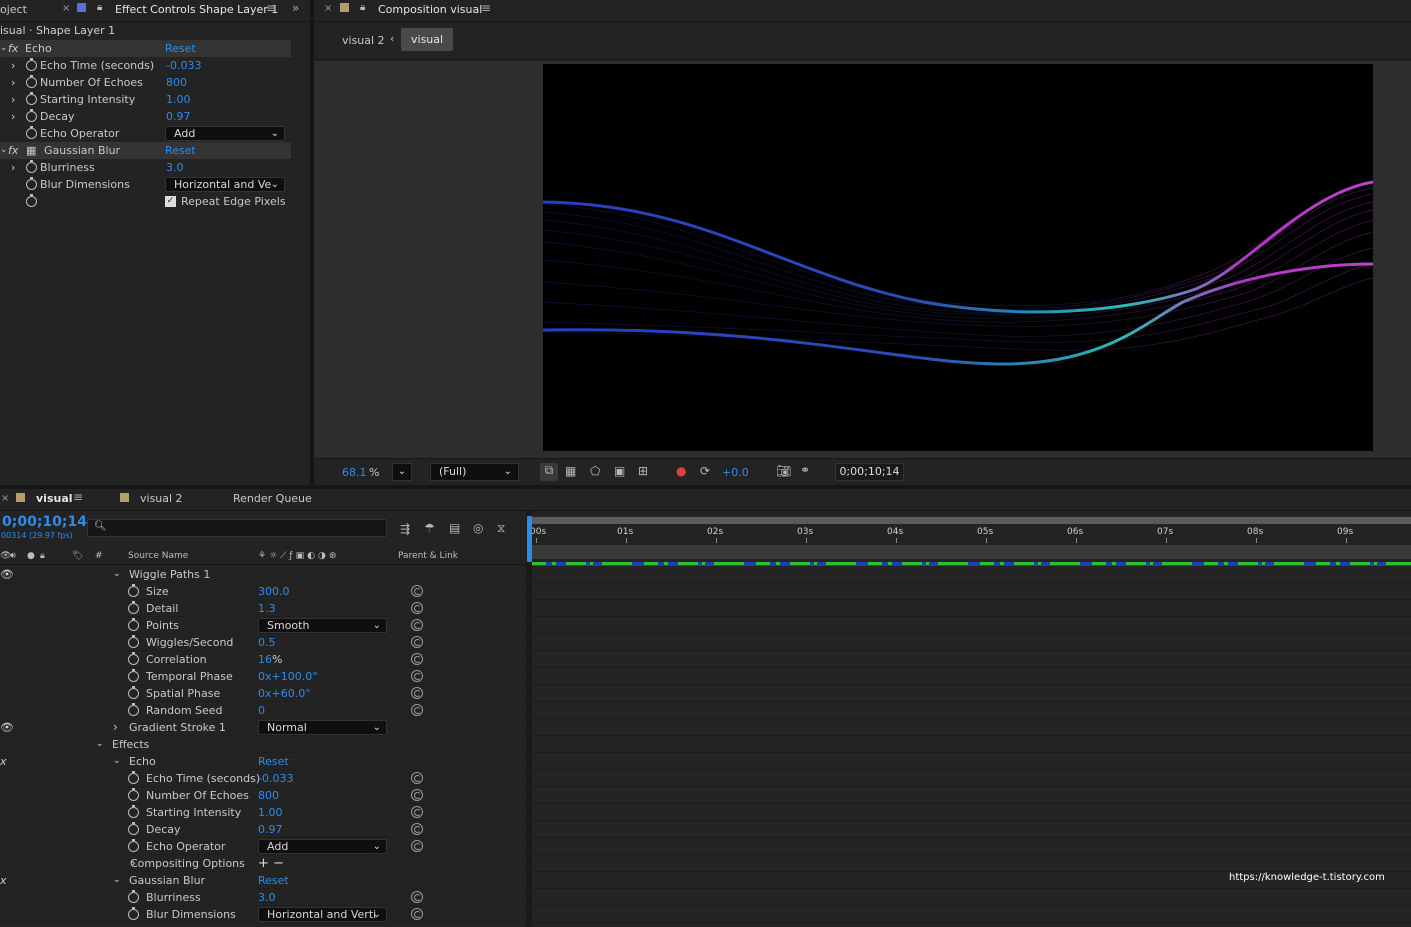  What do you see at coordinates (13, 48) in the screenshot?
I see `fx-icon: fx` at bounding box center [13, 48].